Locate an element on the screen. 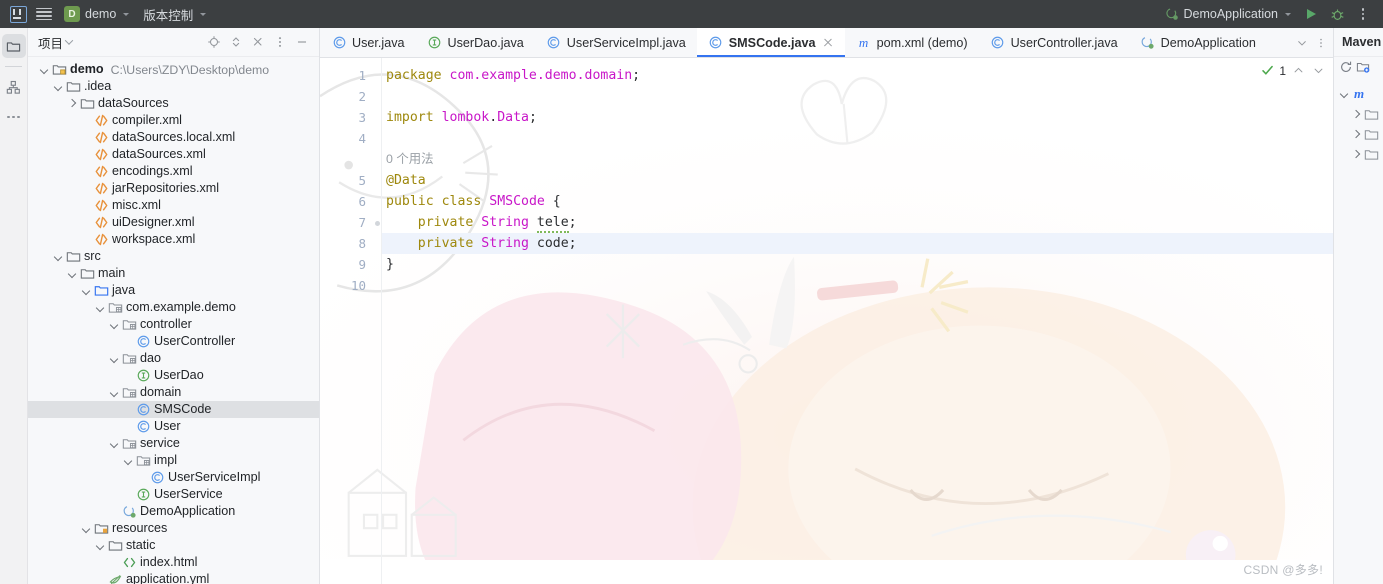 The height and width of the screenshot is (584, 1383). tree-row-compiler-xml: compiler.xml is located at coordinates (173, 120).